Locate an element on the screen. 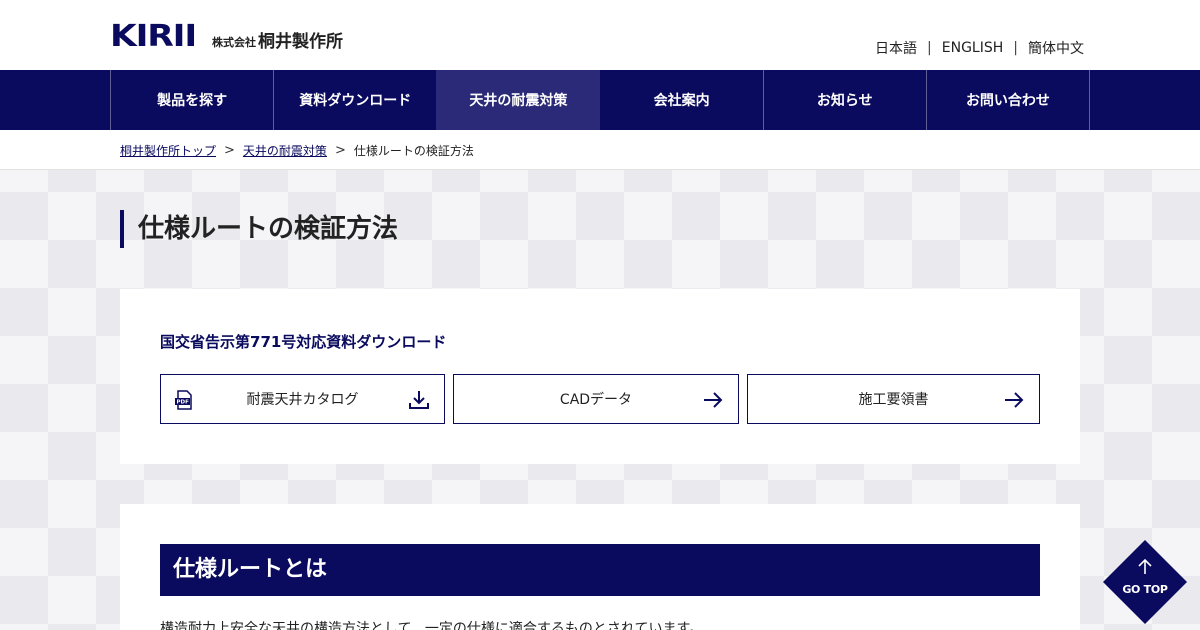 Image resolution: width=1200 pixels, height=630 pixels. diamond-background is located at coordinates (1145, 582).